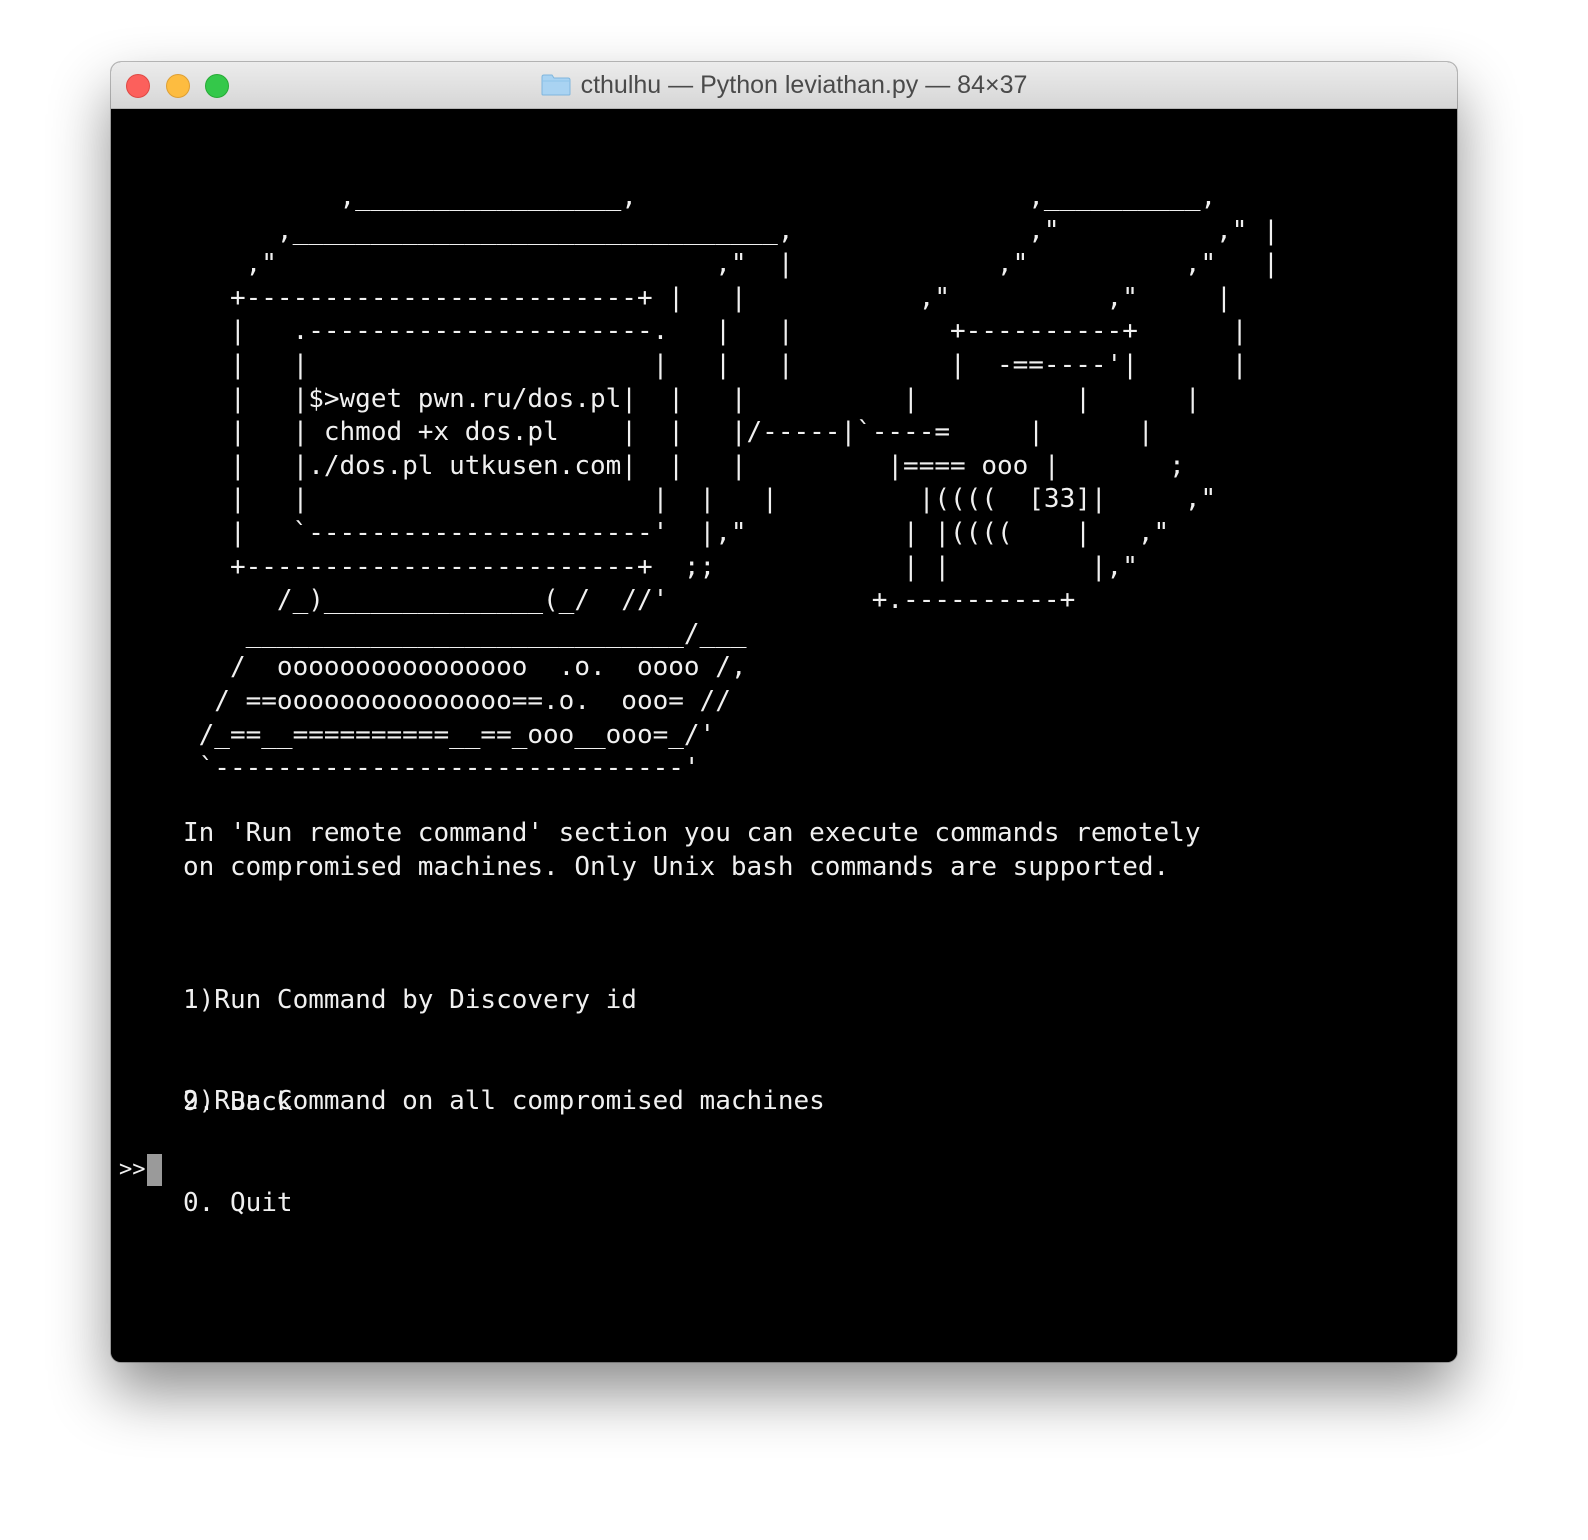 The width and height of the screenshot is (1588, 1540). I want to click on navigation-menu: 9. Back 0. Quit, so click(238, 1153).